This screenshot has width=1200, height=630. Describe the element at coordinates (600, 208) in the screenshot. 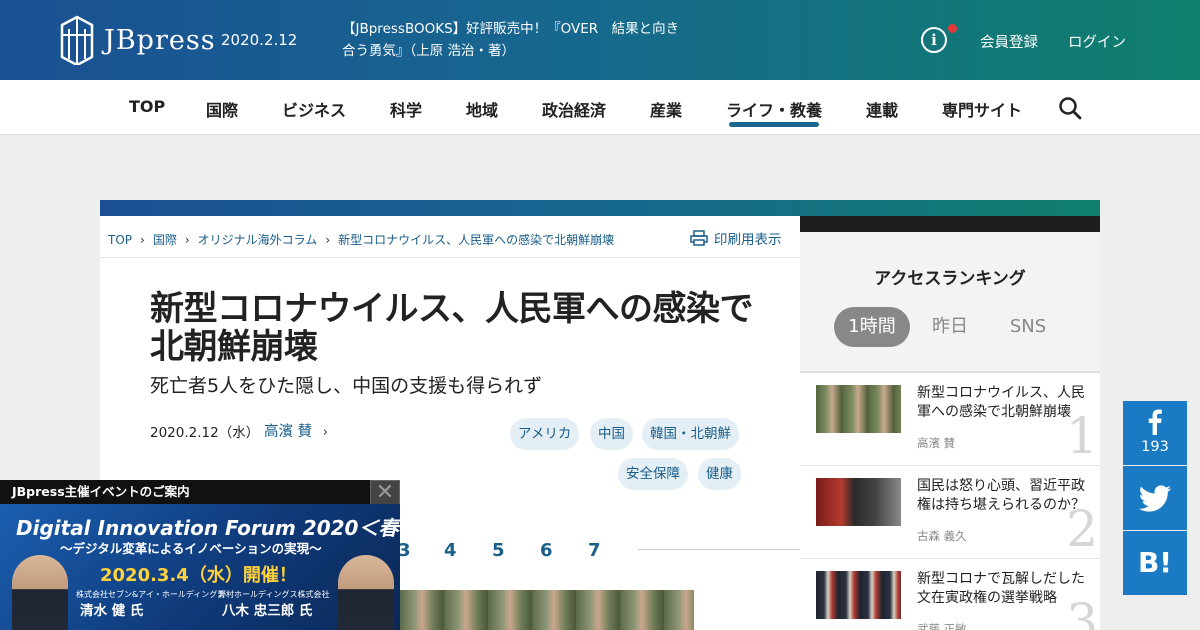

I see `content-top-band` at that location.